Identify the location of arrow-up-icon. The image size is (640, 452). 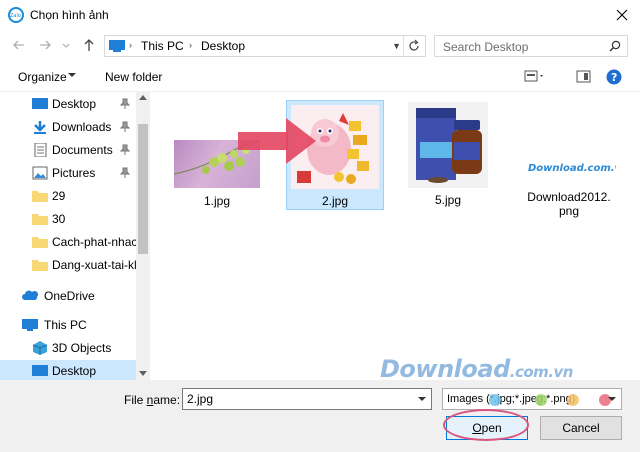
(89, 45).